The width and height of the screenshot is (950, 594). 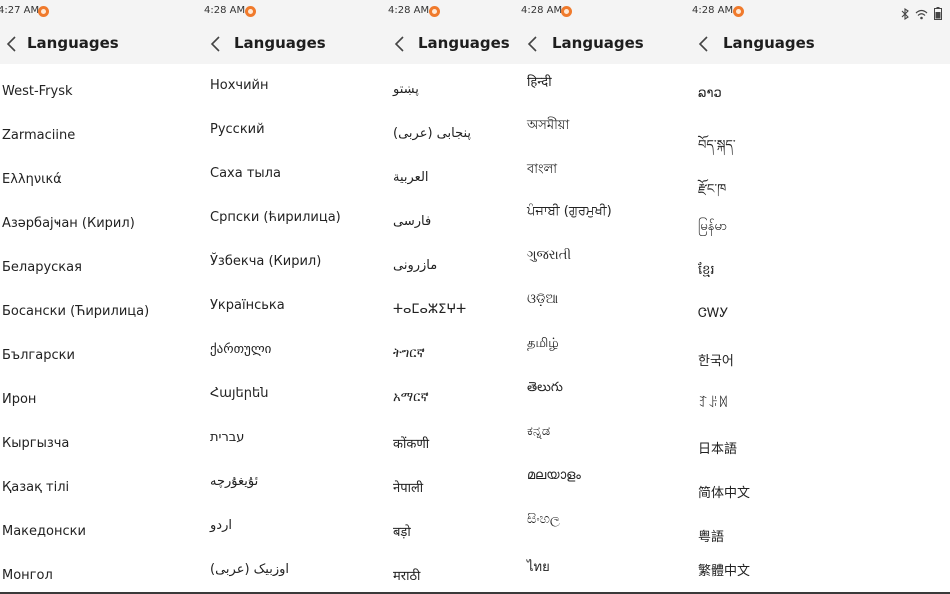 I want to click on list-item: مازرونی, so click(x=451, y=268).